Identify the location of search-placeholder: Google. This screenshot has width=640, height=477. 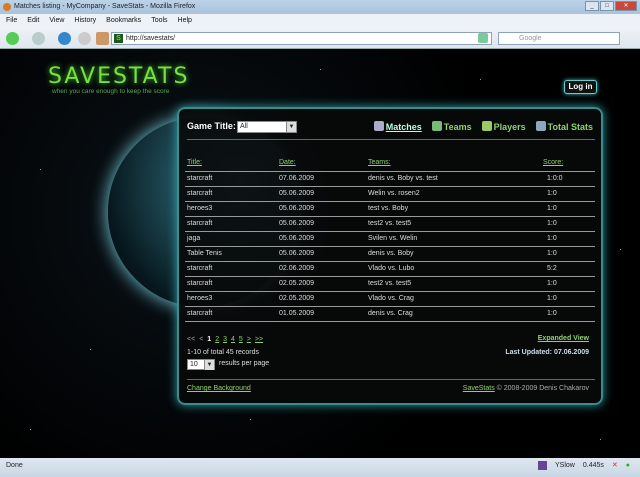
(530, 38).